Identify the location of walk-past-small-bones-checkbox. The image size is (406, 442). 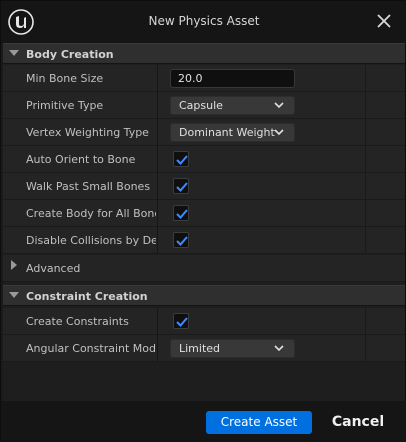
(181, 186).